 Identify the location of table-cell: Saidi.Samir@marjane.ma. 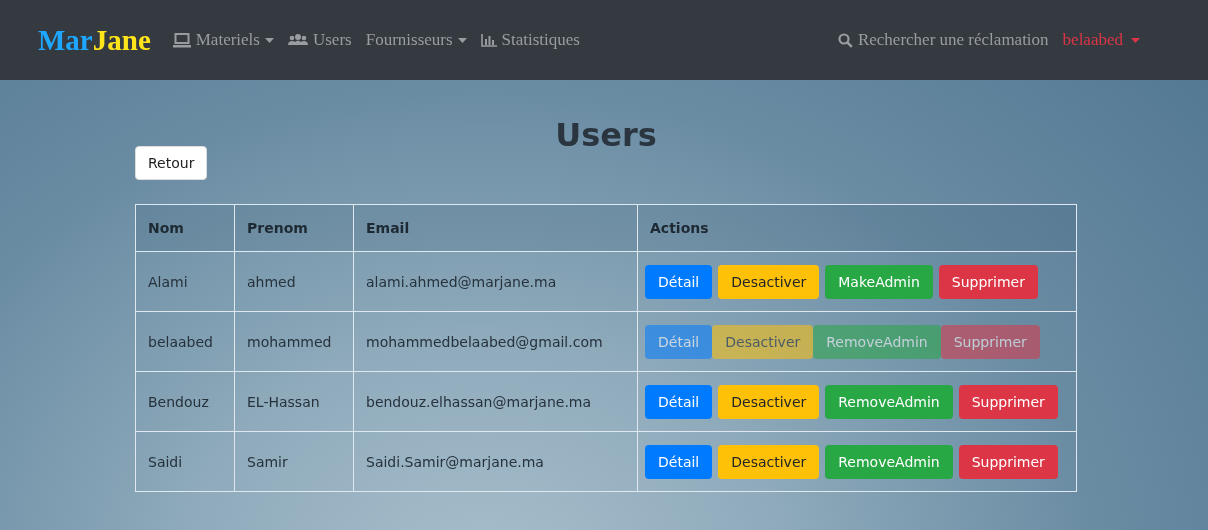
(495, 461).